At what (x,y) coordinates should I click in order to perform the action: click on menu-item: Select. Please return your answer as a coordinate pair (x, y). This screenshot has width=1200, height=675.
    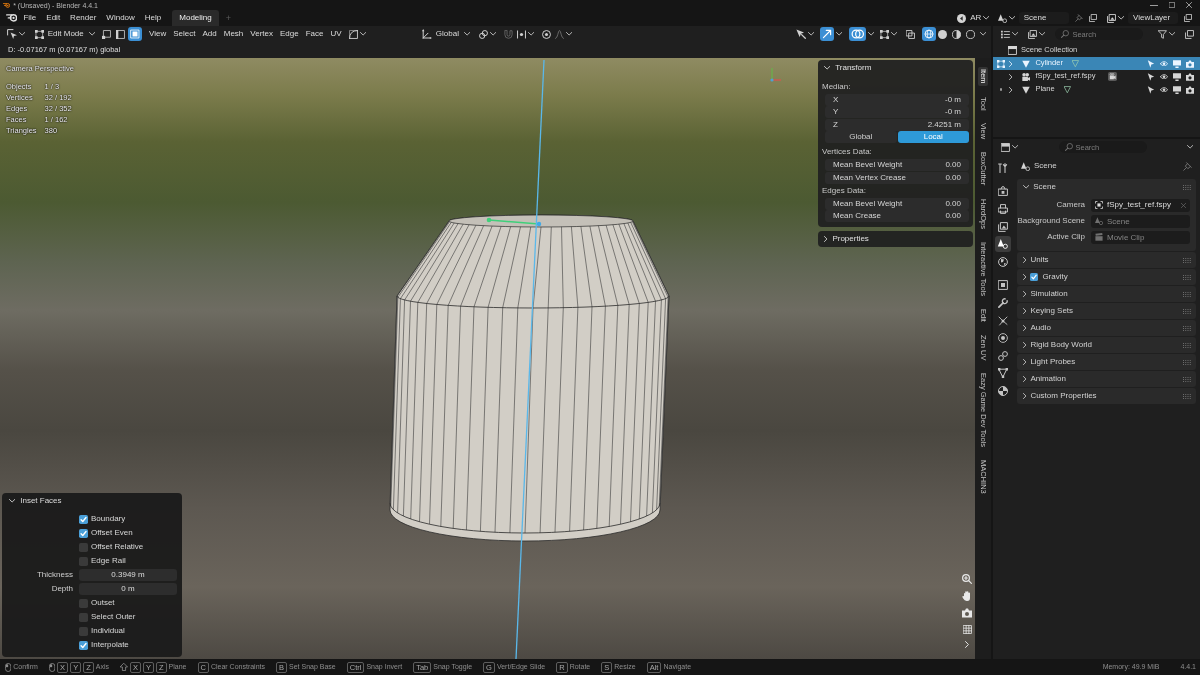
    Looking at the image, I should click on (184, 34).